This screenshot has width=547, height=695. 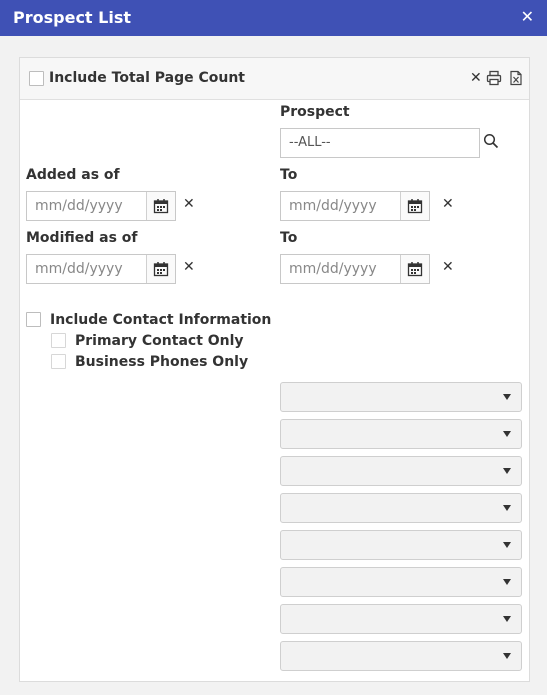 I want to click on added-to-date-input: mm/dd/yyyy, so click(x=355, y=206).